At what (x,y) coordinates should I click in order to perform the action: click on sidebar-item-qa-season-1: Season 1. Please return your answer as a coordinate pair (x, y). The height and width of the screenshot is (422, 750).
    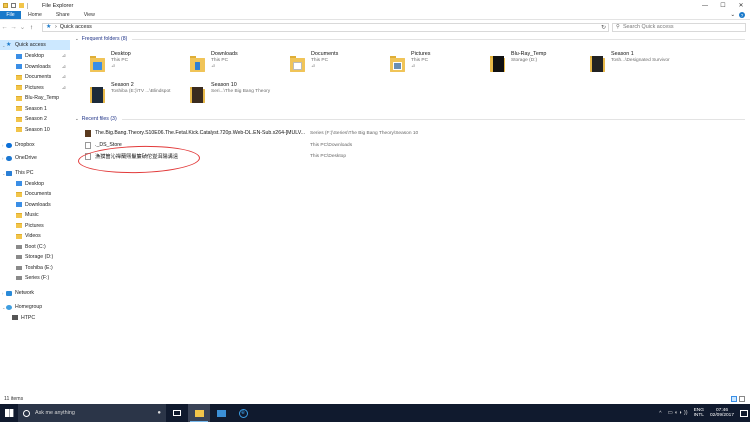
    Looking at the image, I should click on (35, 109).